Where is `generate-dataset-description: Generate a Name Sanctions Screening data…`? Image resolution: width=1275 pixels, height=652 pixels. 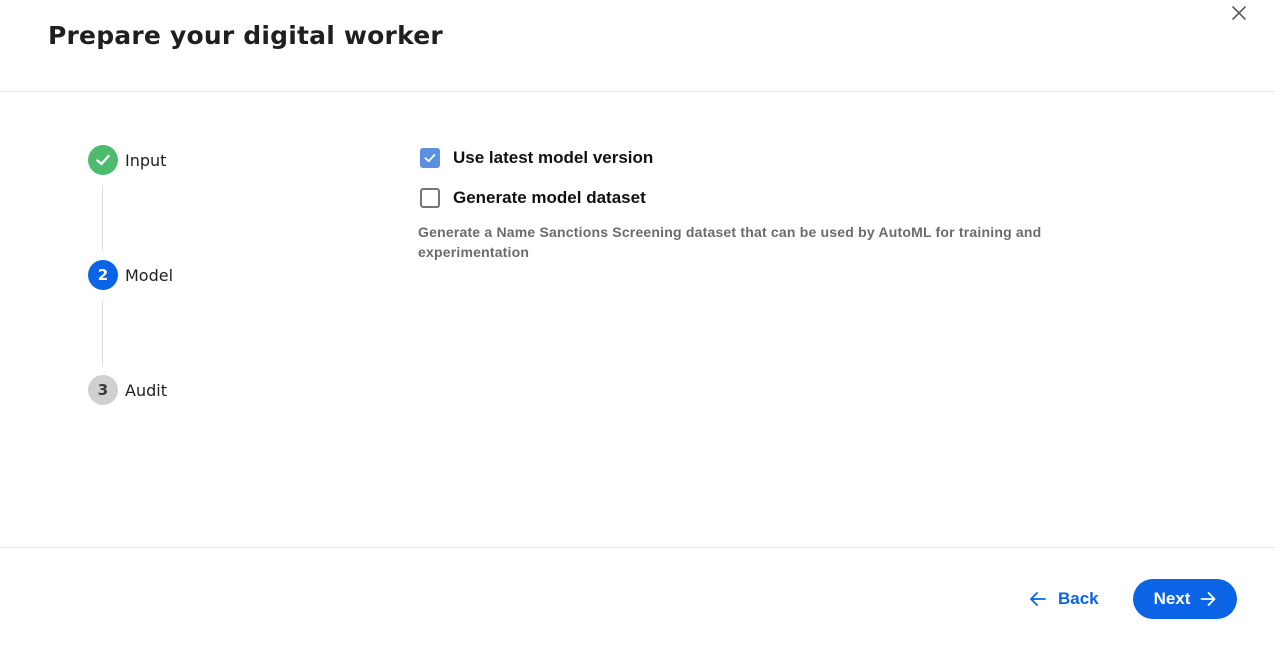 generate-dataset-description: Generate a Name Sanctions Screening data… is located at coordinates (730, 242).